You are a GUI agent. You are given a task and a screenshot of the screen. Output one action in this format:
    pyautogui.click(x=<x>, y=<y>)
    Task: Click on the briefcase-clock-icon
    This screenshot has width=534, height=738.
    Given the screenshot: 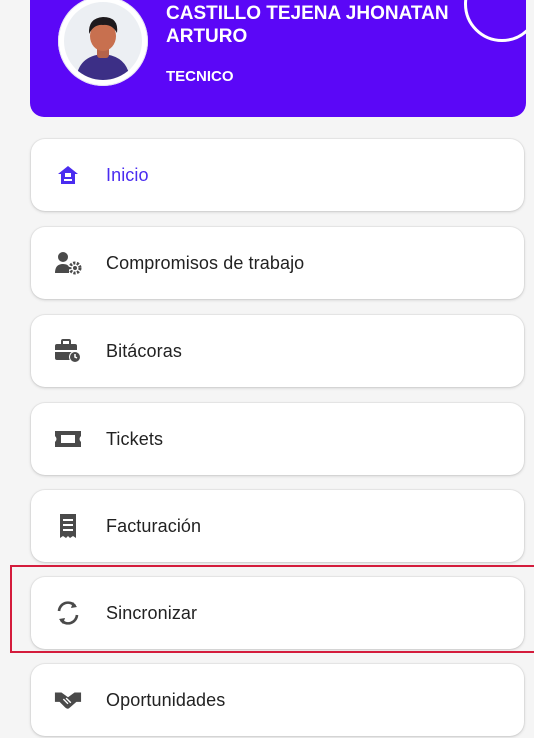 What is the action you would take?
    pyautogui.click(x=68, y=351)
    